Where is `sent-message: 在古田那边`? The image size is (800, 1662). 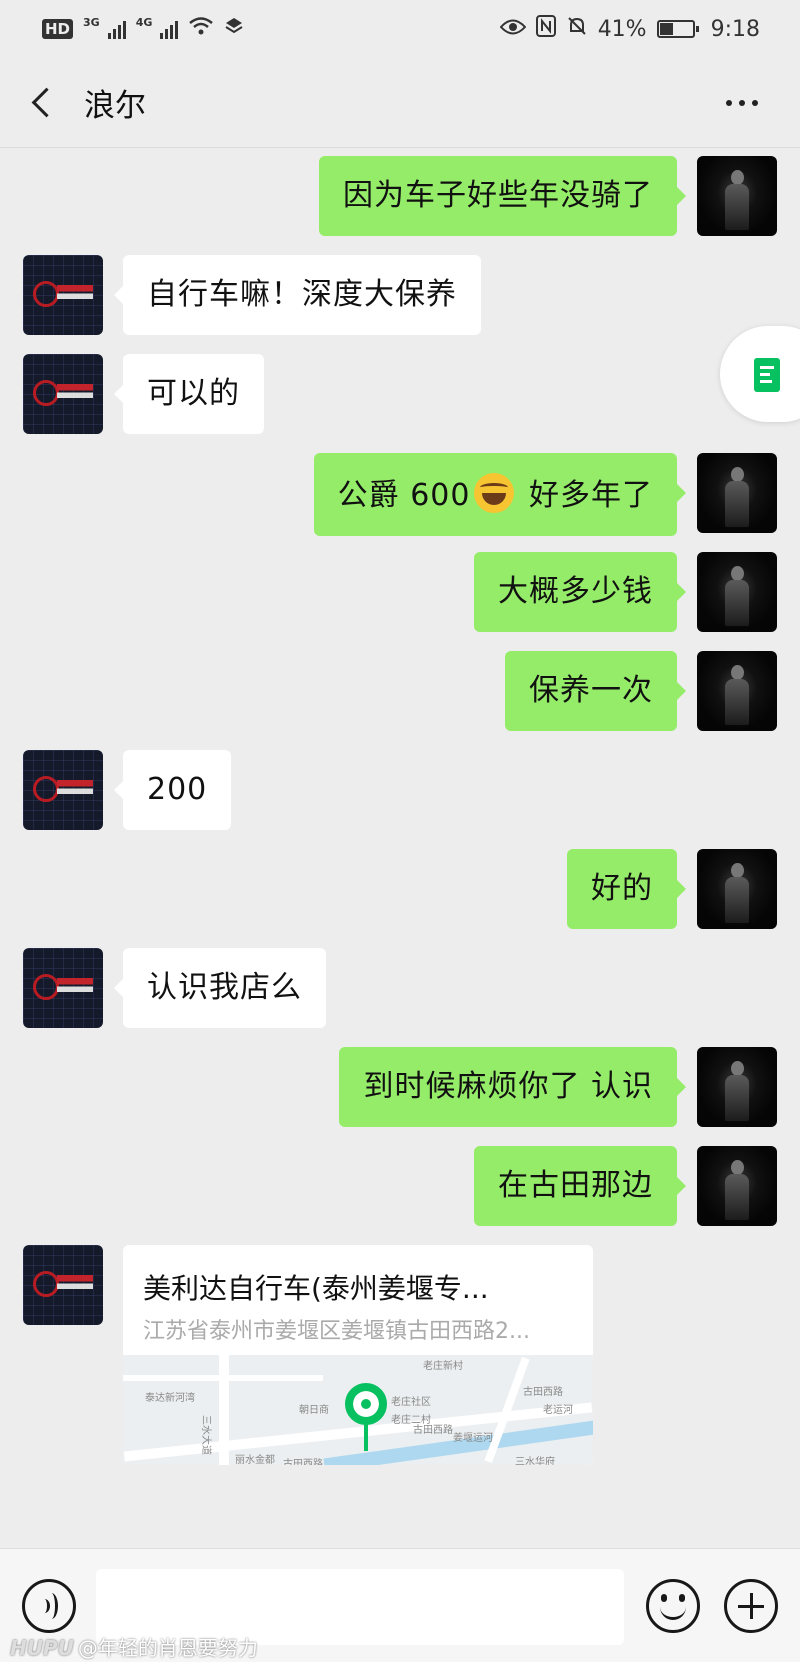 sent-message: 在古田那边 is located at coordinates (580, 1186).